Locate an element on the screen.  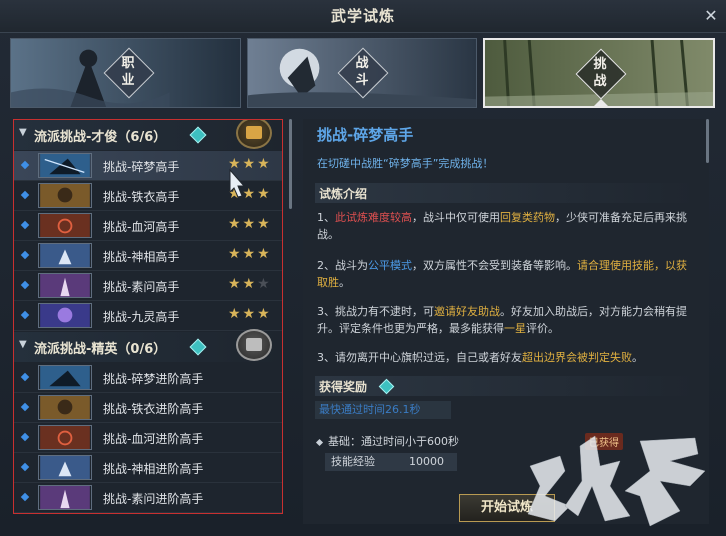
list-item-label: 挑战-神相进阶高手 is located at coordinates (153, 469).